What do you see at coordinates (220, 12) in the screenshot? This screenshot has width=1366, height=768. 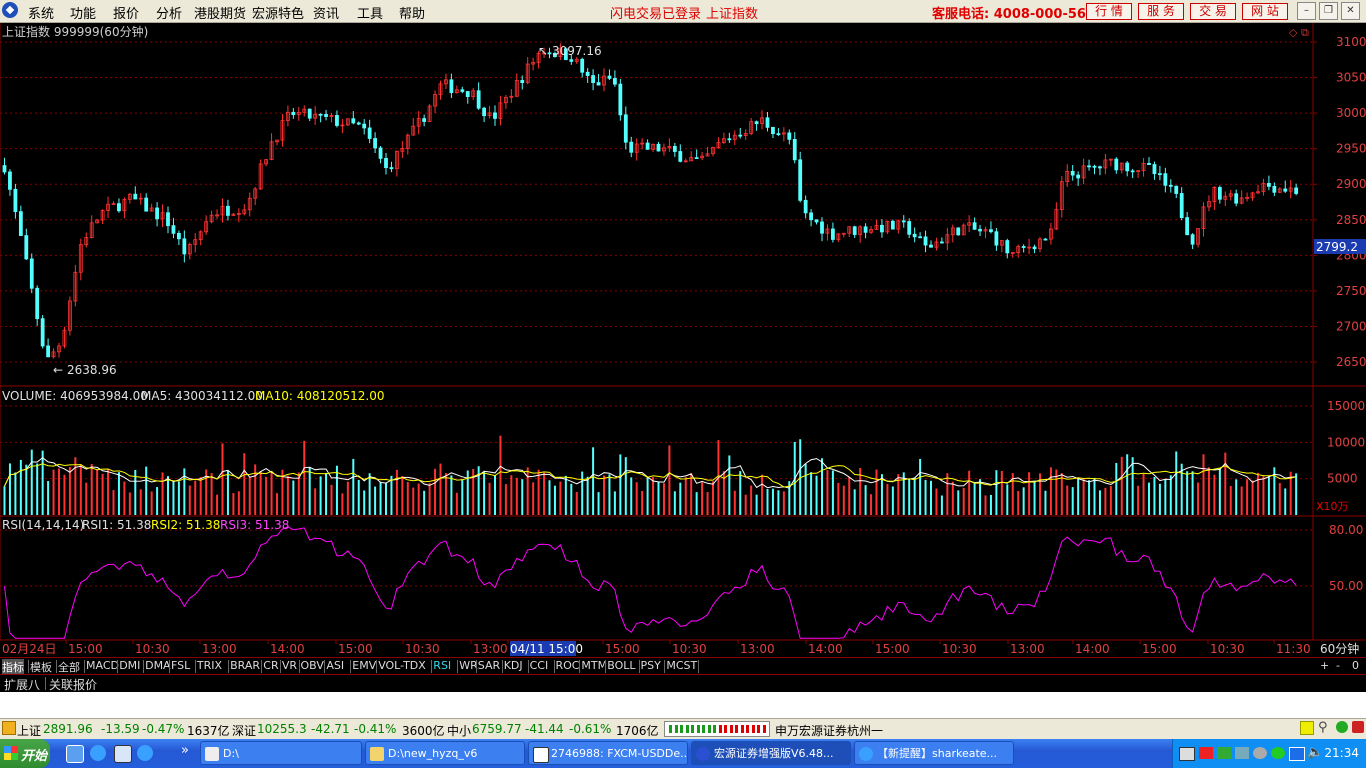 I see `menu-hk-futures: 港股期货` at bounding box center [220, 12].